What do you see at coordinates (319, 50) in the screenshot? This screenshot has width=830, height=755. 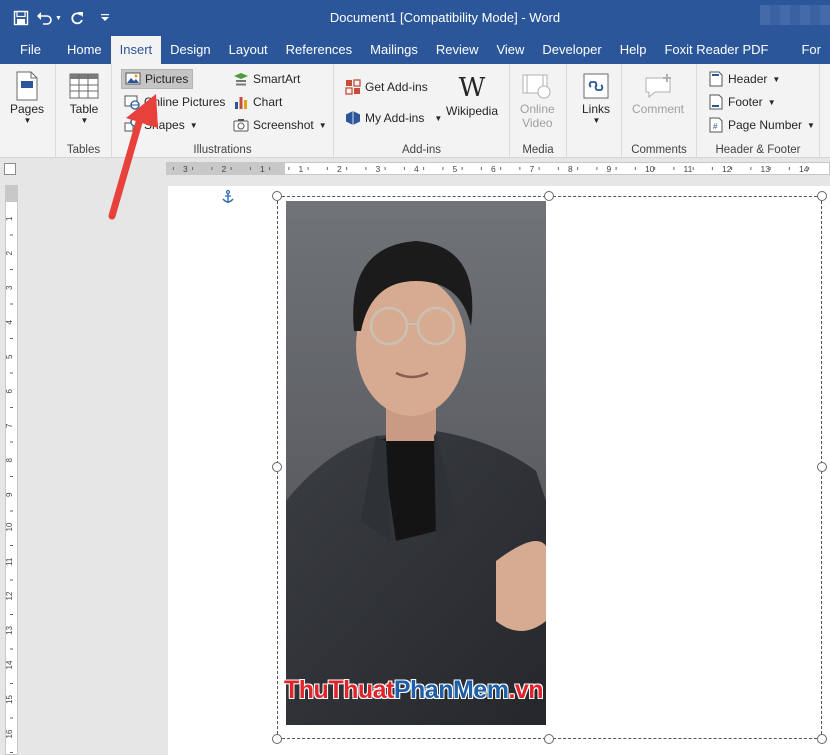 I see `tab-references: References` at bounding box center [319, 50].